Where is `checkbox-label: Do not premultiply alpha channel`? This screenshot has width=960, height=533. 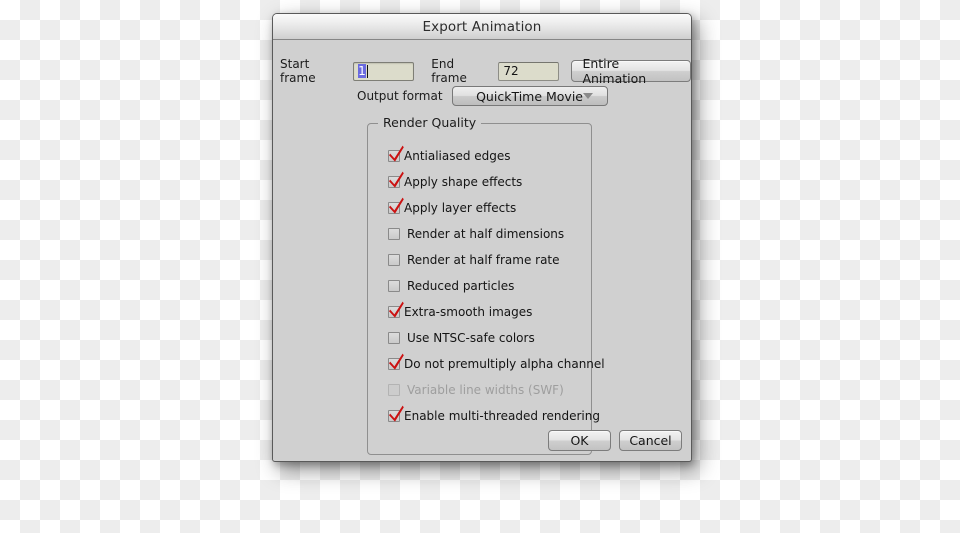 checkbox-label: Do not premultiply alpha channel is located at coordinates (504, 364).